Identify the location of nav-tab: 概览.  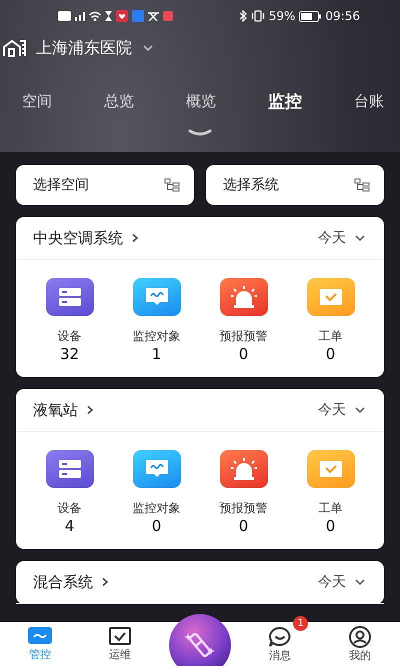
(201, 101).